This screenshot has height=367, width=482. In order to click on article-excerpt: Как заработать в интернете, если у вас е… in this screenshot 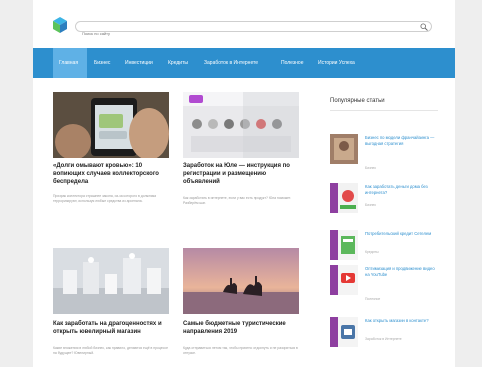, I will do `click(237, 200)`.